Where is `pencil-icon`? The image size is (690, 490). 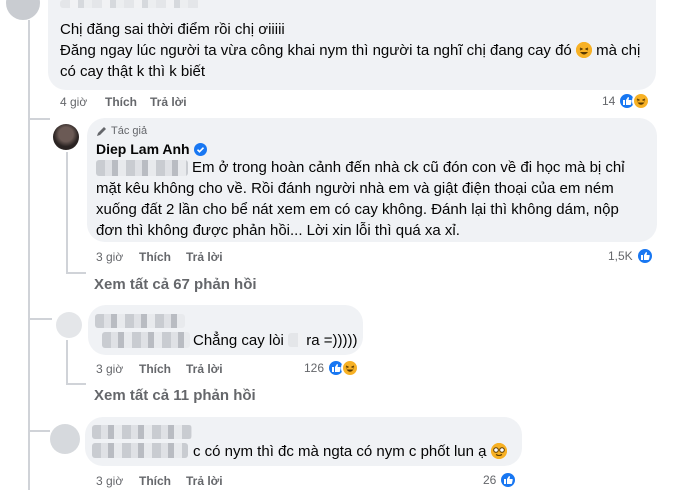
pencil-icon is located at coordinates (101, 131).